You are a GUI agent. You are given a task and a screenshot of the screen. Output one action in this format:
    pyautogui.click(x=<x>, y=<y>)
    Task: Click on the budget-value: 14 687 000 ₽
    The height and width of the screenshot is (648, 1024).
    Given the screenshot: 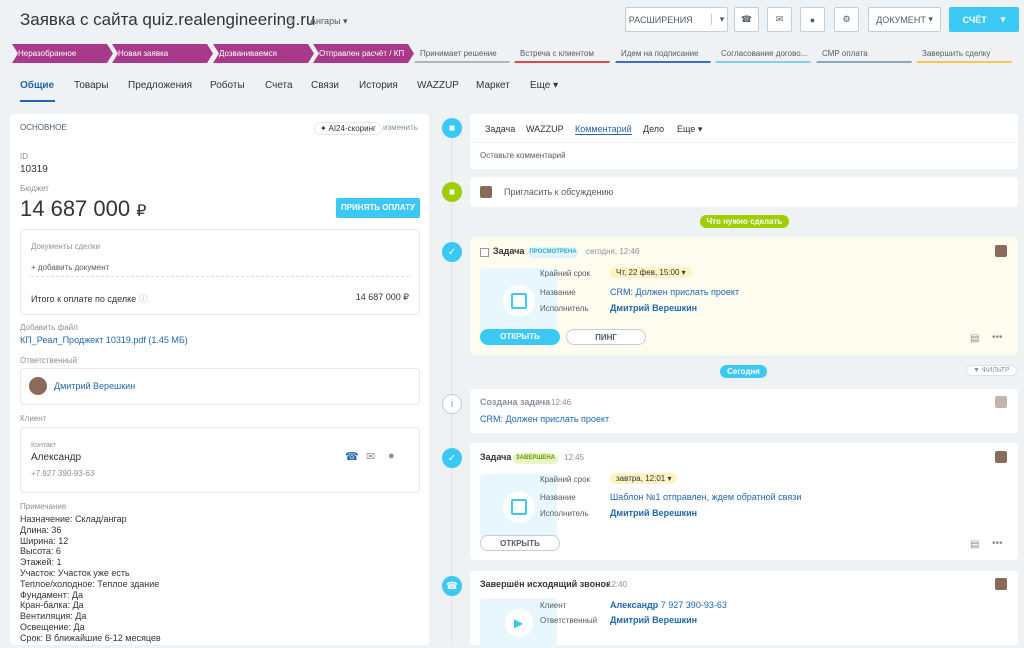 What is the action you would take?
    pyautogui.click(x=83, y=209)
    